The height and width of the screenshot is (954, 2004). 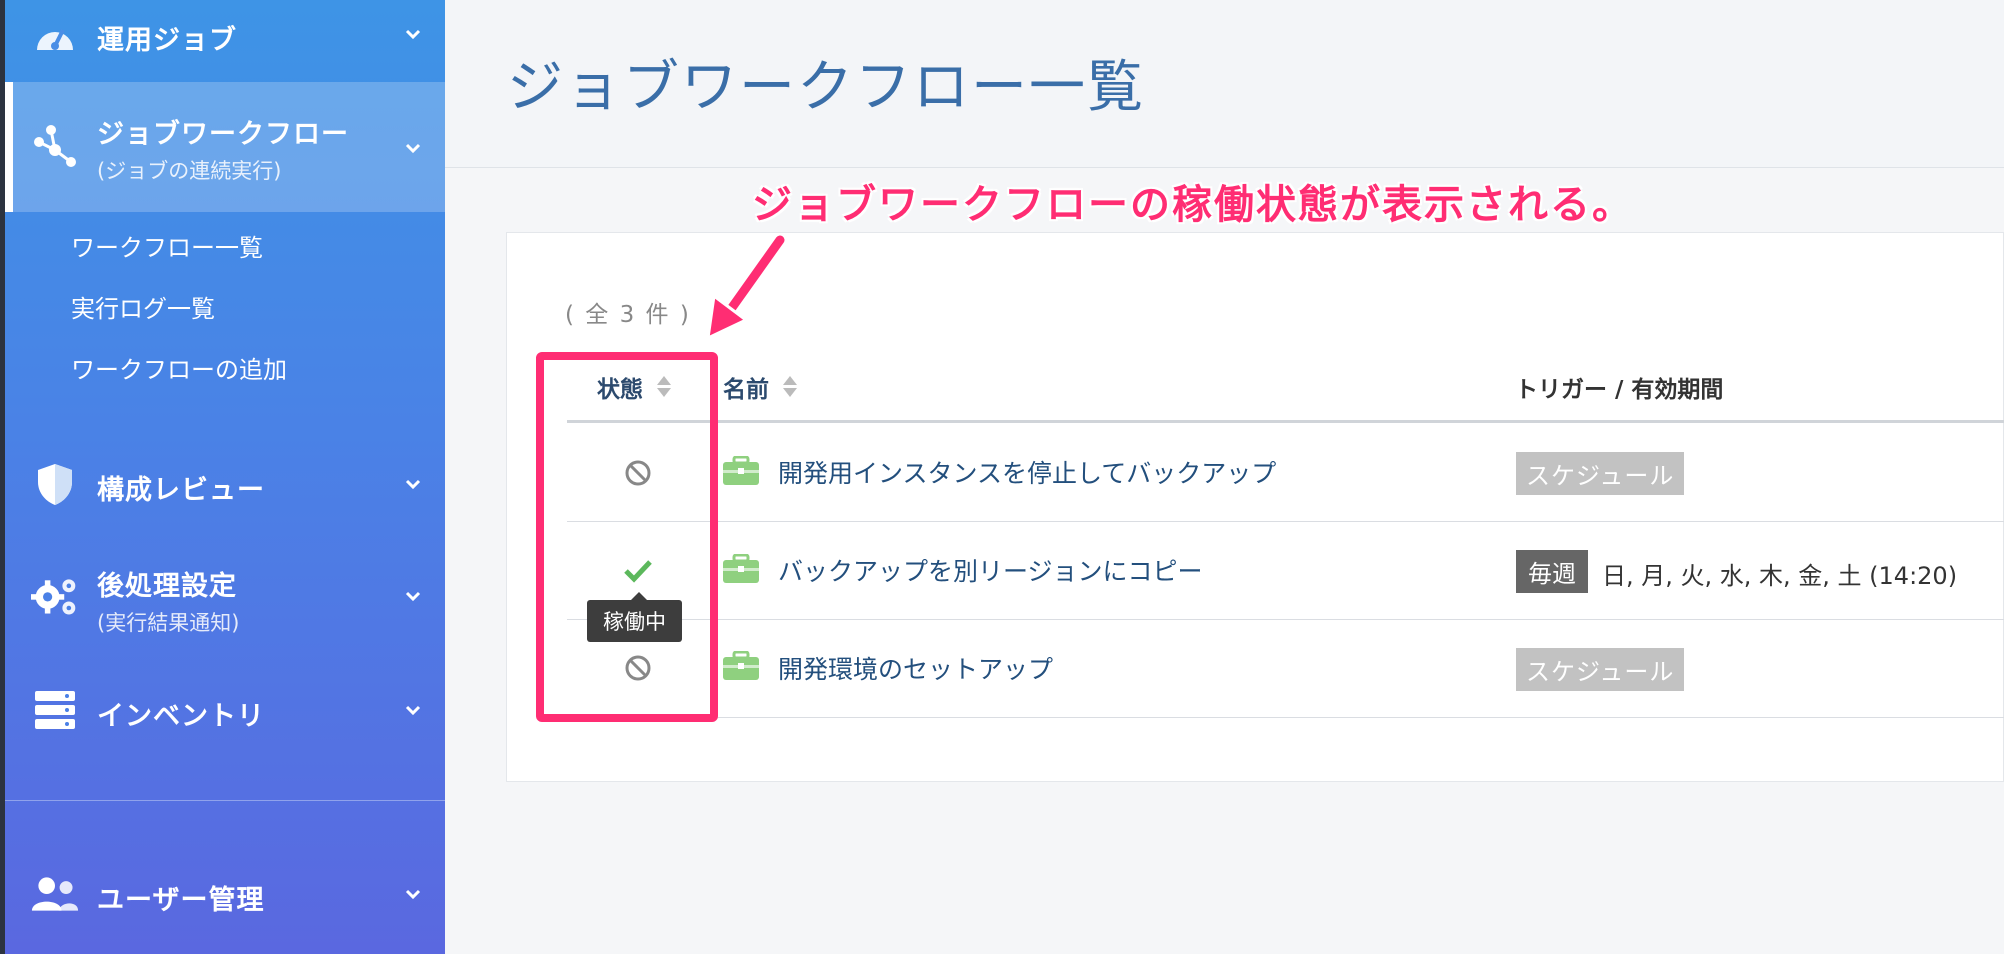 I want to click on nav-label: 後処理設定, so click(x=167, y=586).